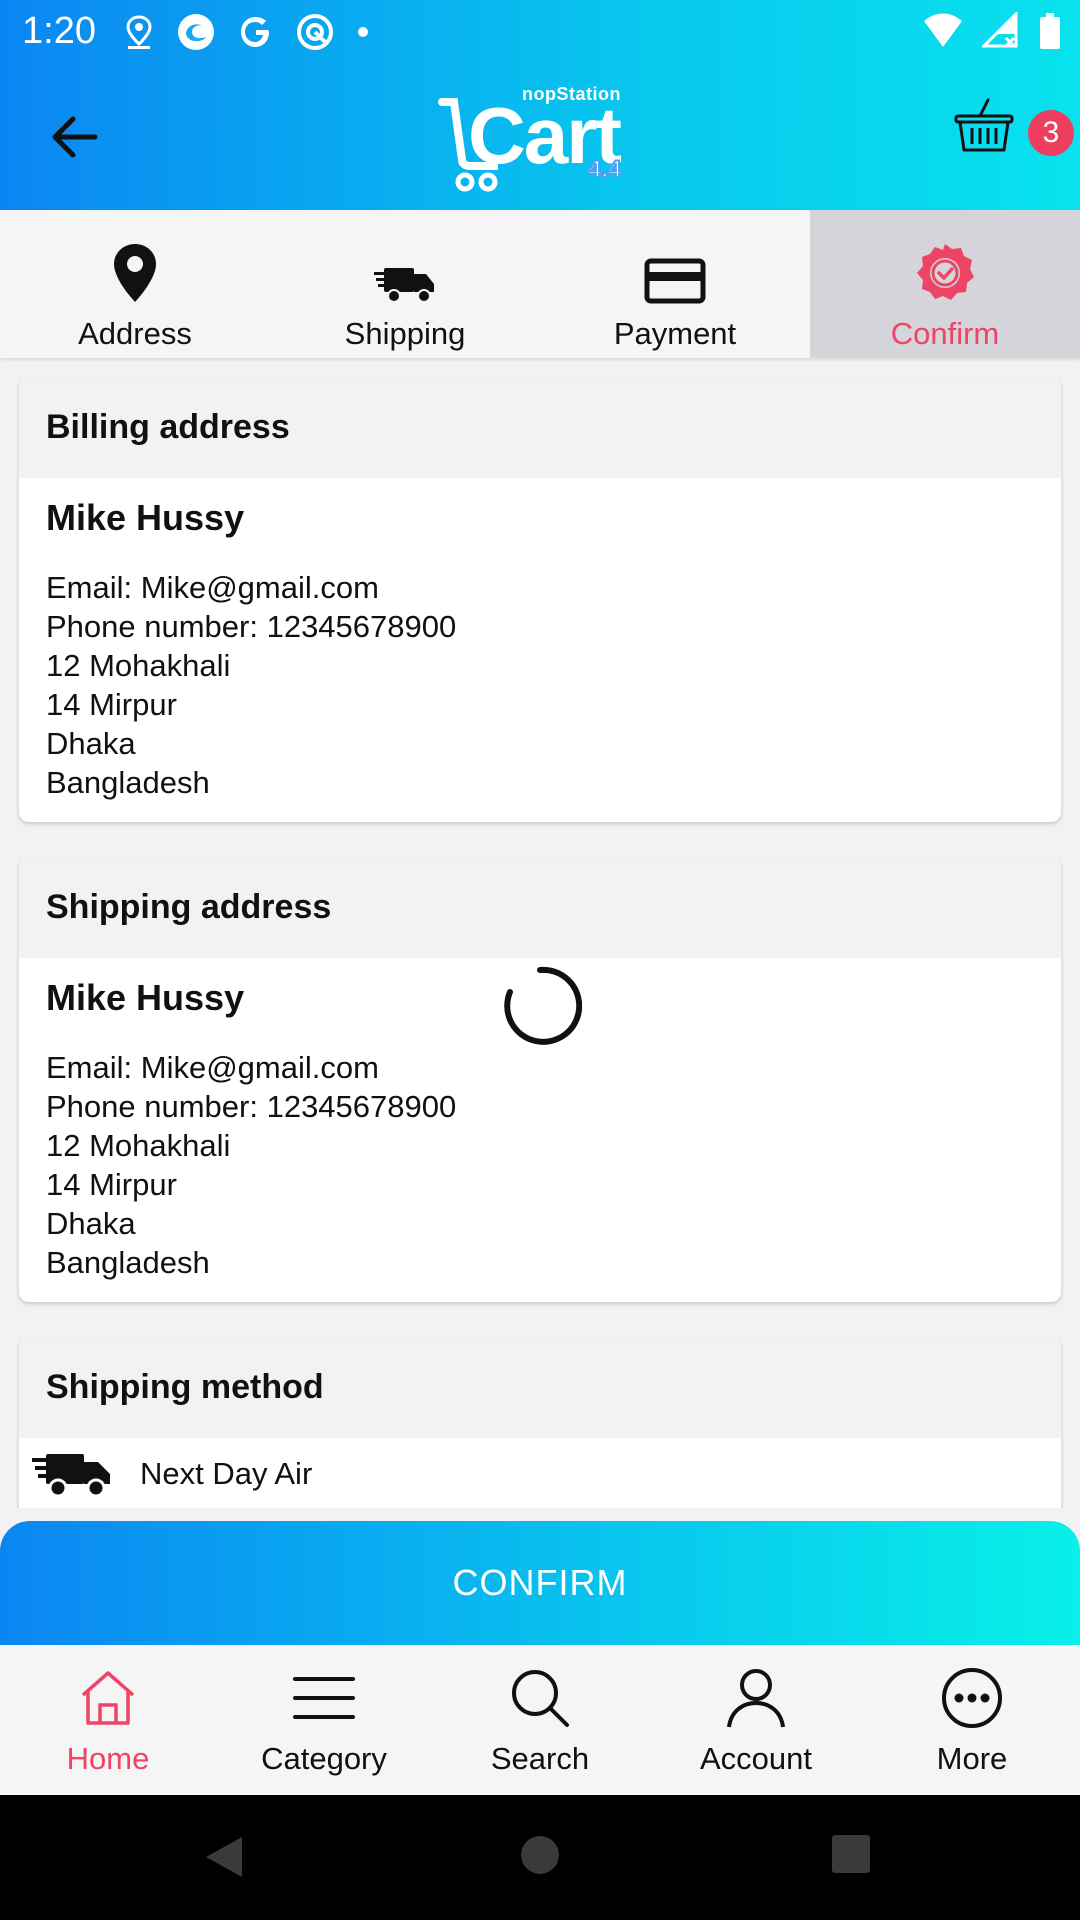 Image resolution: width=1080 pixels, height=1920 pixels. I want to click on status-bar: 1:20, so click(540, 31).